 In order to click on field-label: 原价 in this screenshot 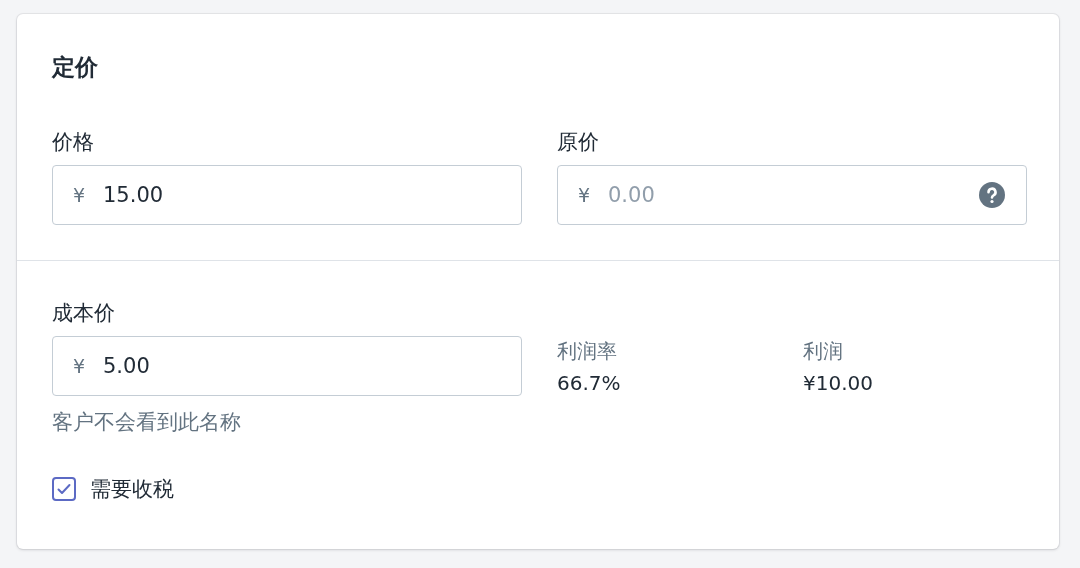, I will do `click(578, 142)`.